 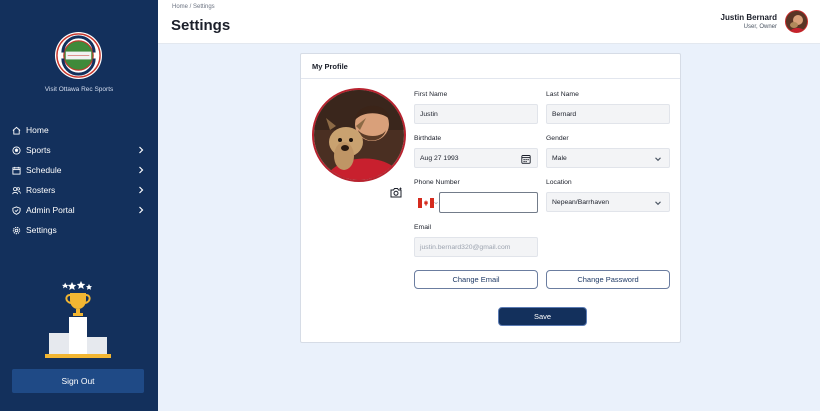 What do you see at coordinates (608, 114) in the screenshot?
I see `last-name-field: Bernard` at bounding box center [608, 114].